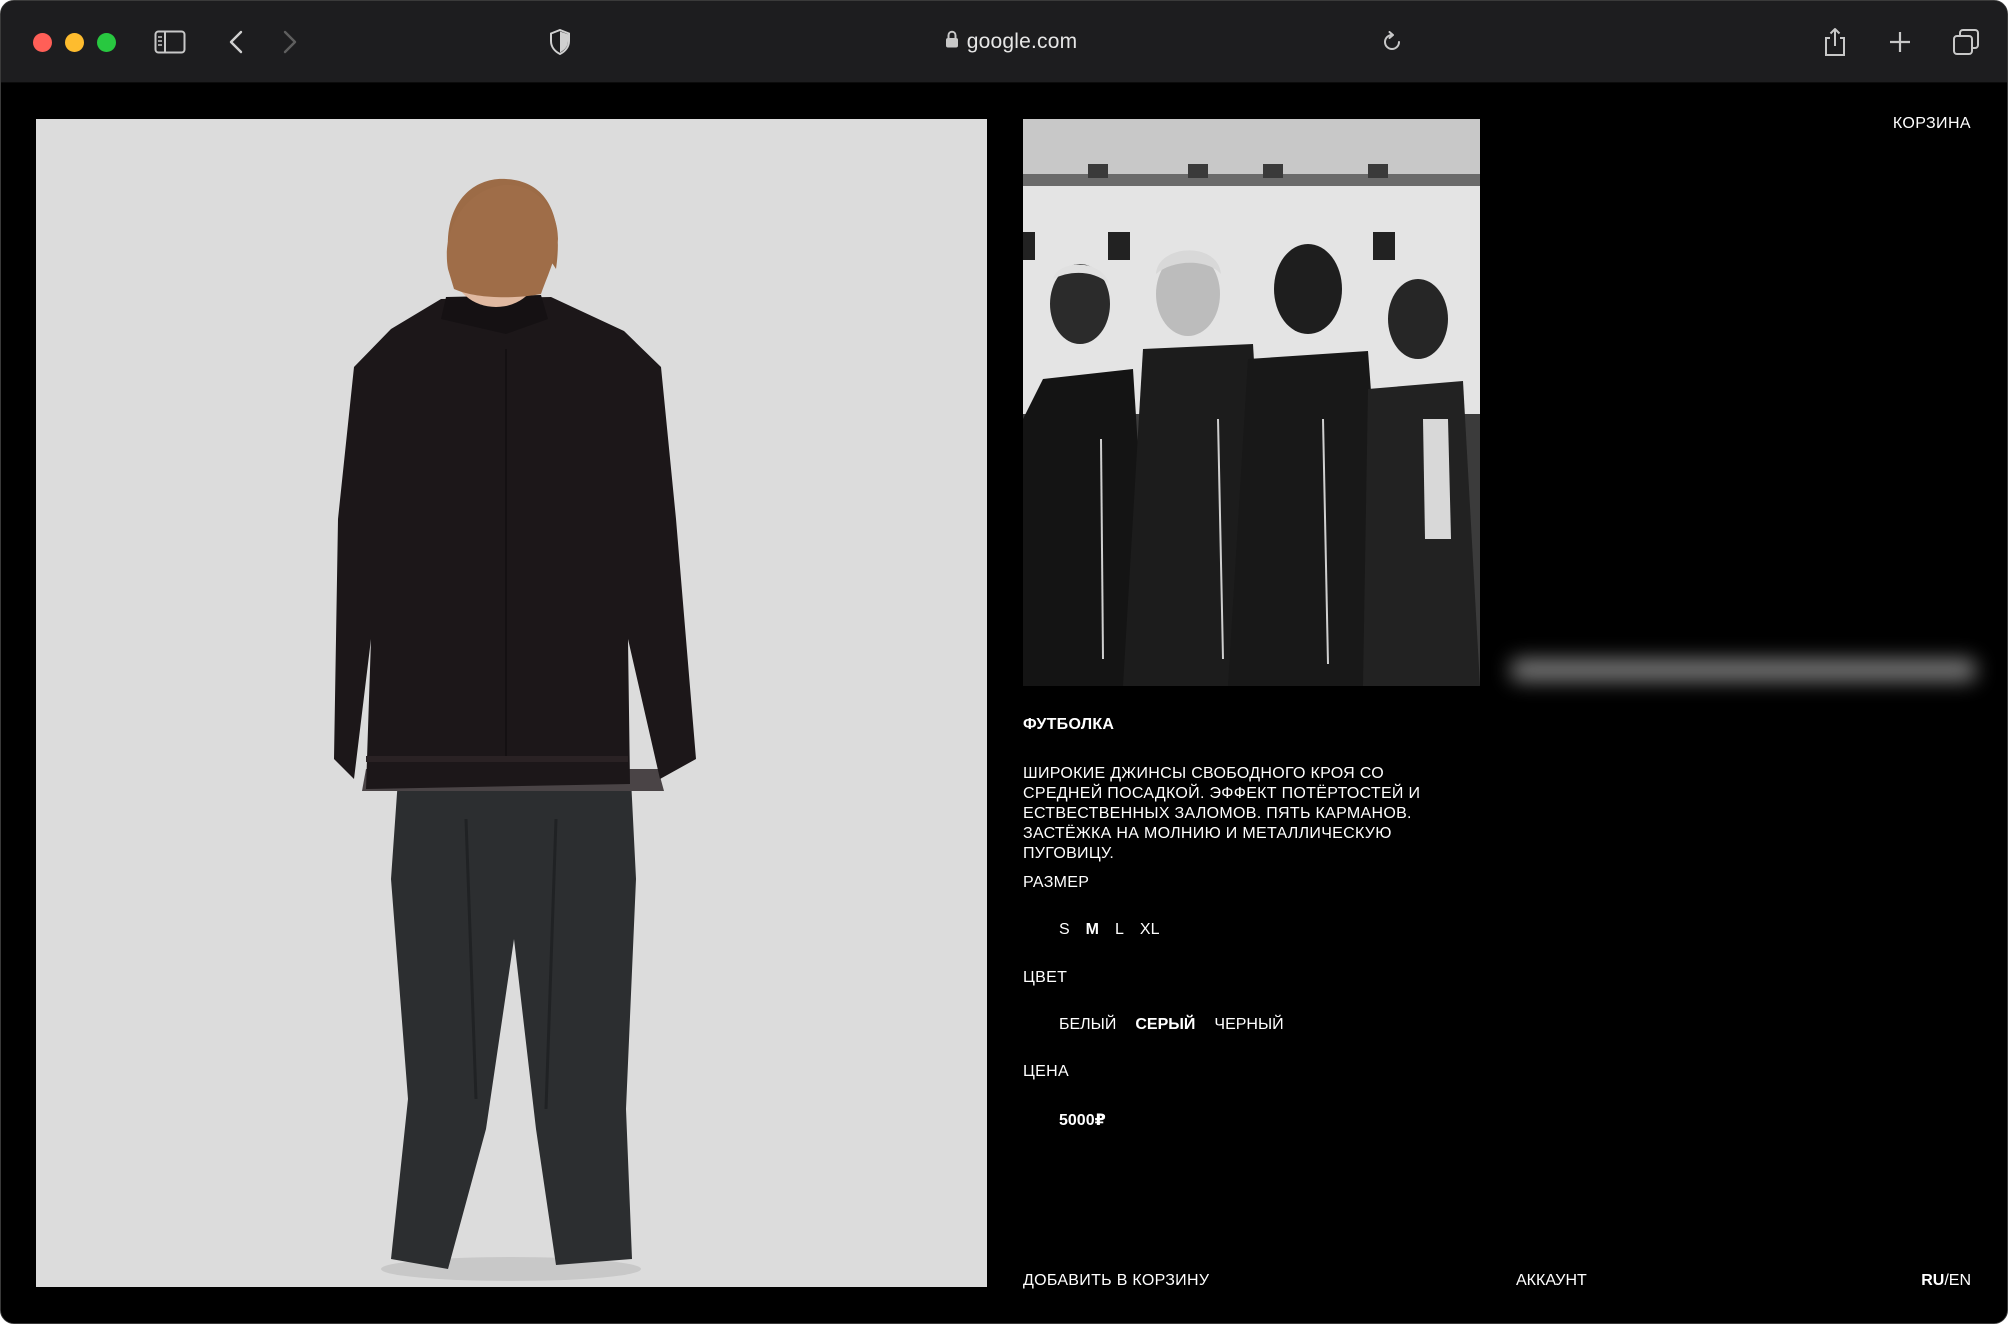 The height and width of the screenshot is (1324, 2008). What do you see at coordinates (1082, 1120) in the screenshot?
I see `price-value: 5000₽` at bounding box center [1082, 1120].